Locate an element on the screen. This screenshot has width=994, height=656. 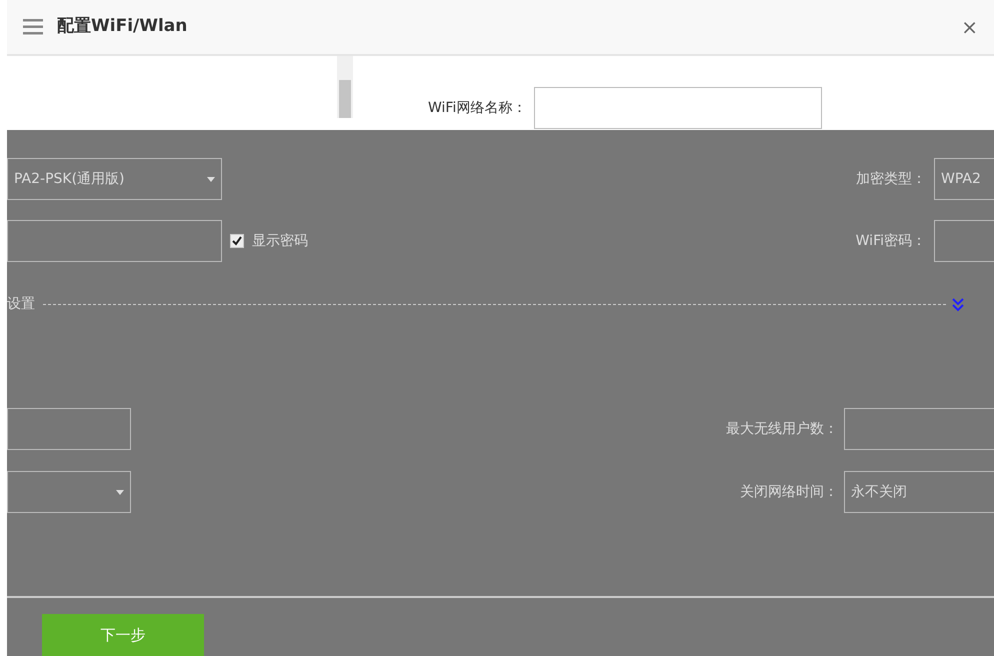
checkbox is located at coordinates (237, 241).